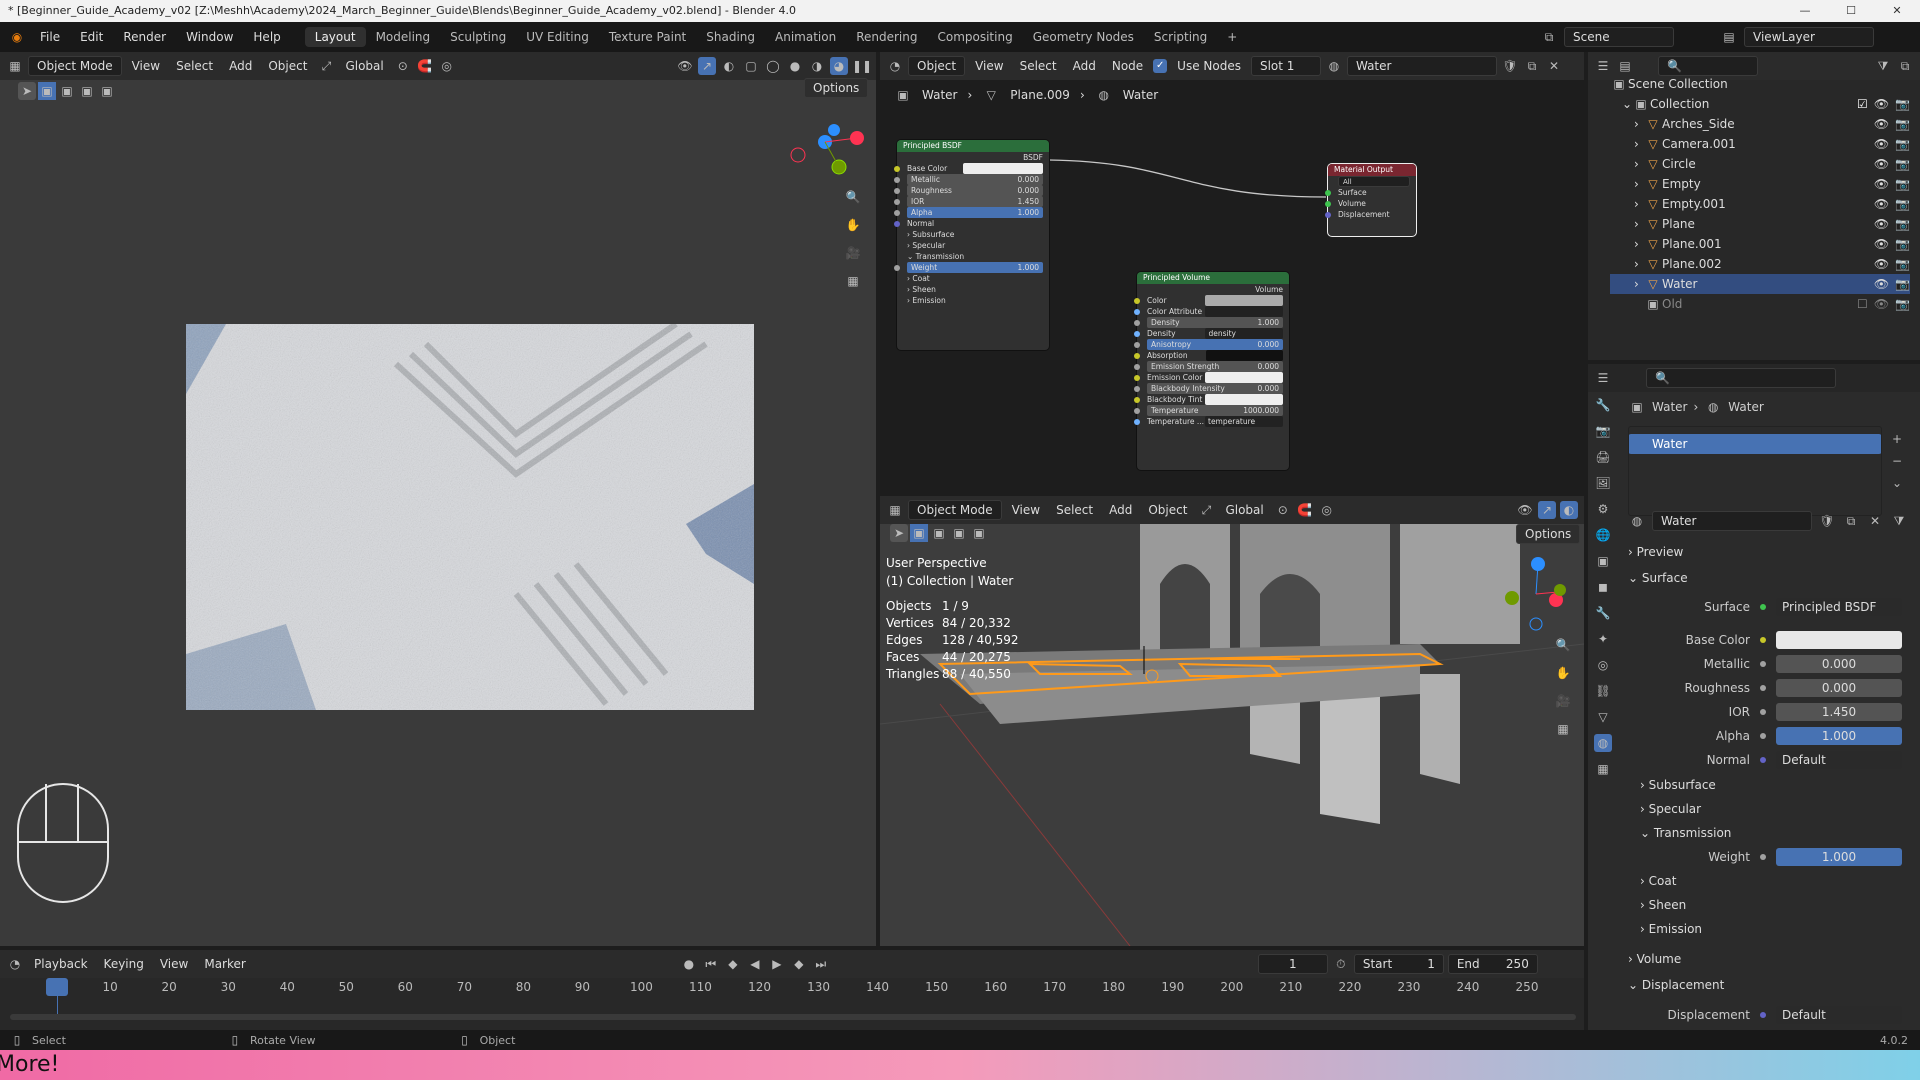 This screenshot has width=1920, height=1080. What do you see at coordinates (1905, 66) in the screenshot?
I see `new-collection-icon: ⧉` at bounding box center [1905, 66].